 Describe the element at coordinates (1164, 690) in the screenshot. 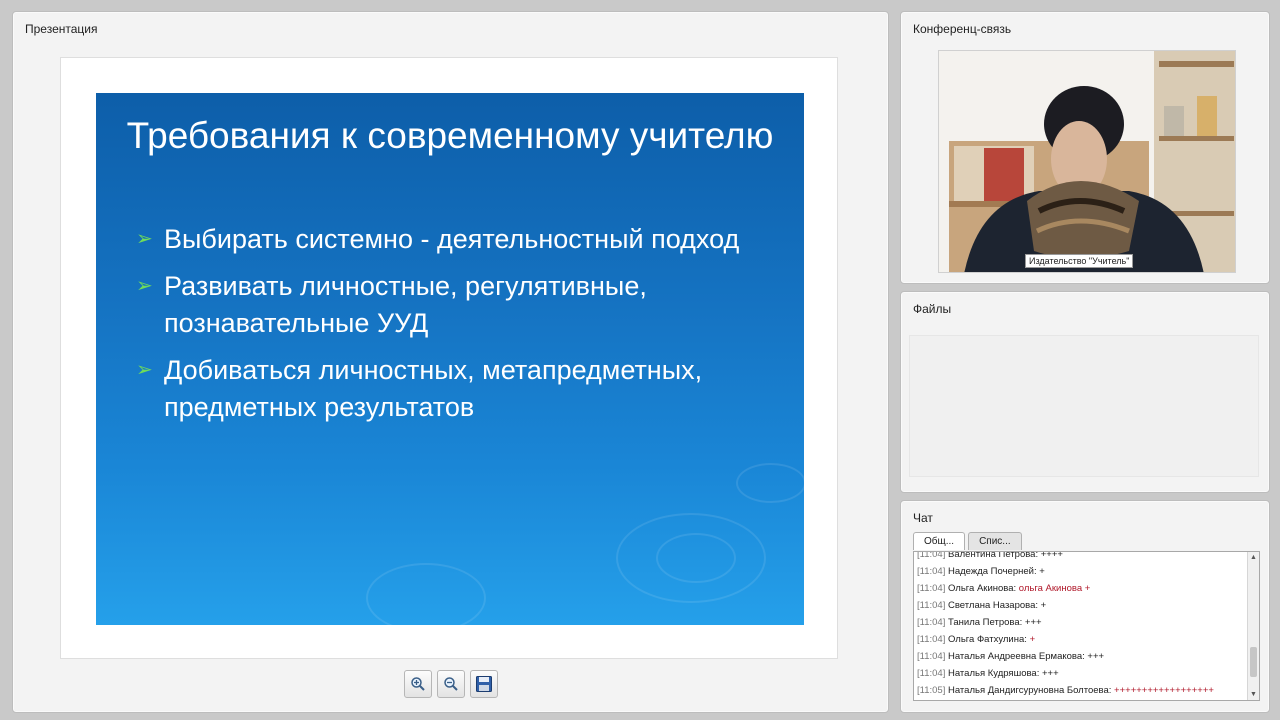

I see `chat-text: ++++++++++++++++++` at that location.